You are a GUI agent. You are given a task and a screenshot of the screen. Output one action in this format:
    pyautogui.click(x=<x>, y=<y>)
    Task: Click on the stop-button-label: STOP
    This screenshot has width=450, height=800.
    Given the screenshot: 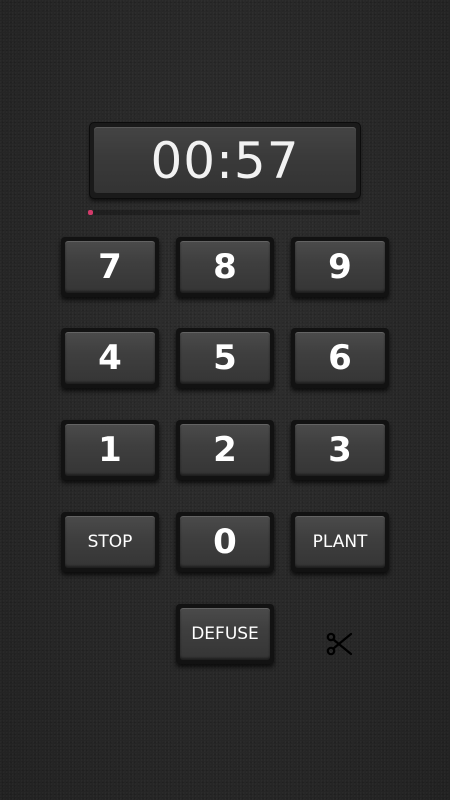 What is the action you would take?
    pyautogui.click(x=110, y=541)
    